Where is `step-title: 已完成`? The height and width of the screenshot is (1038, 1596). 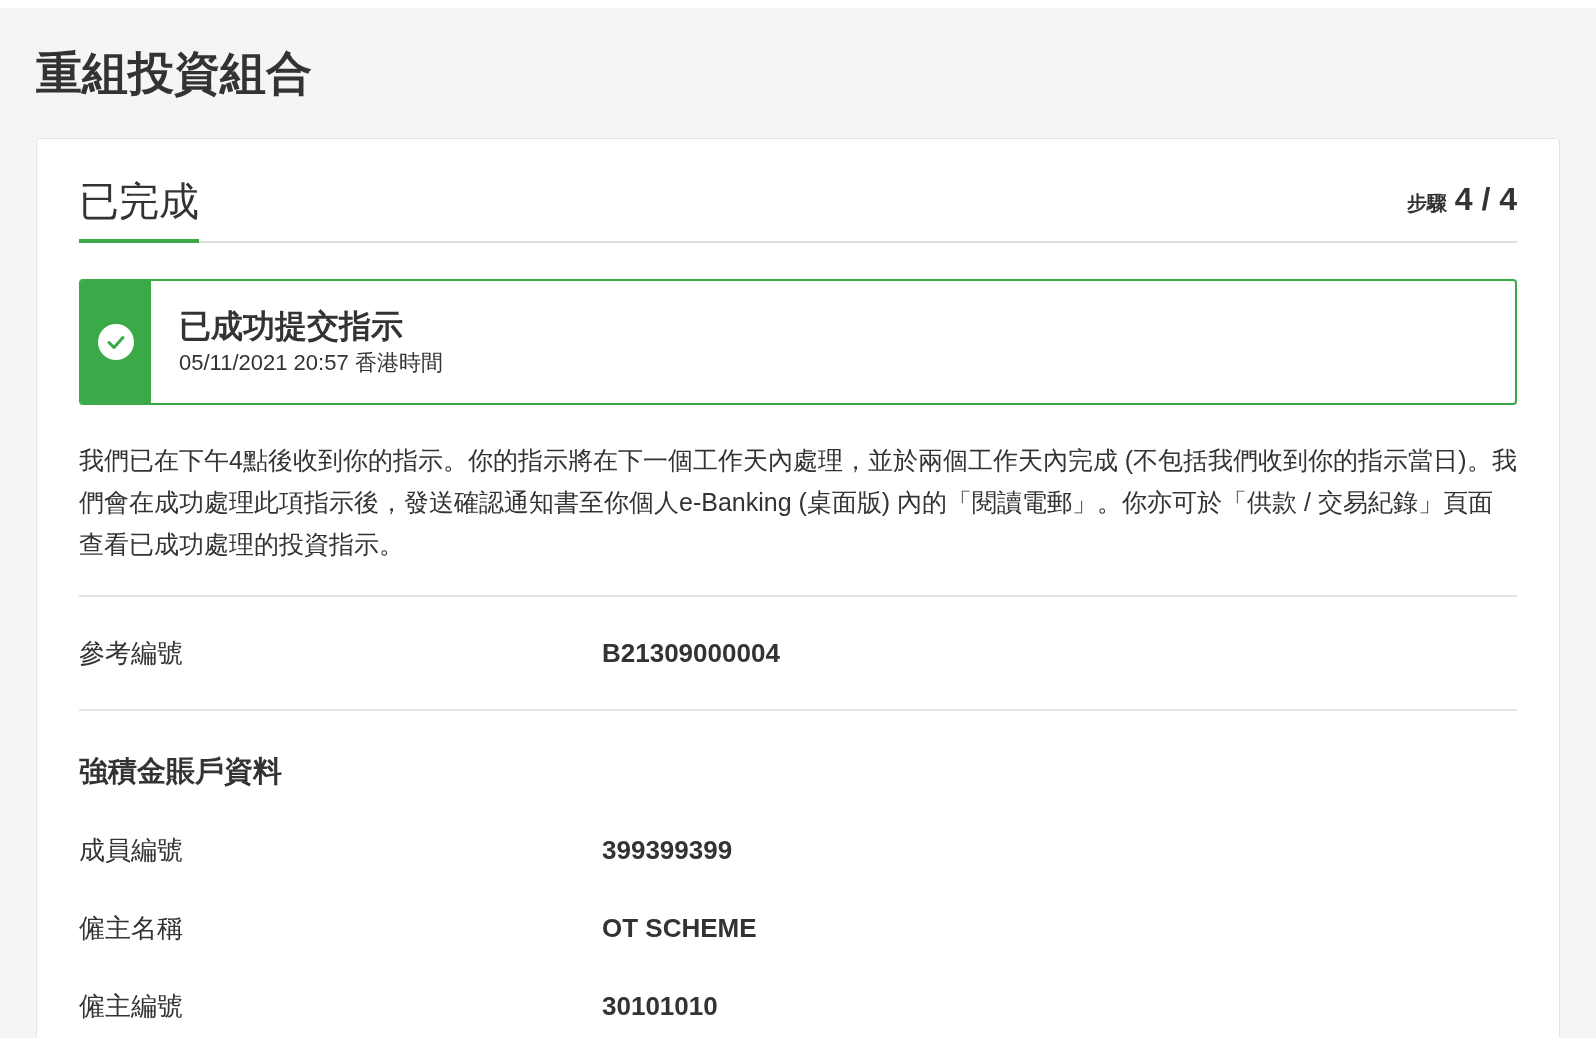
step-title: 已完成 is located at coordinates (139, 210).